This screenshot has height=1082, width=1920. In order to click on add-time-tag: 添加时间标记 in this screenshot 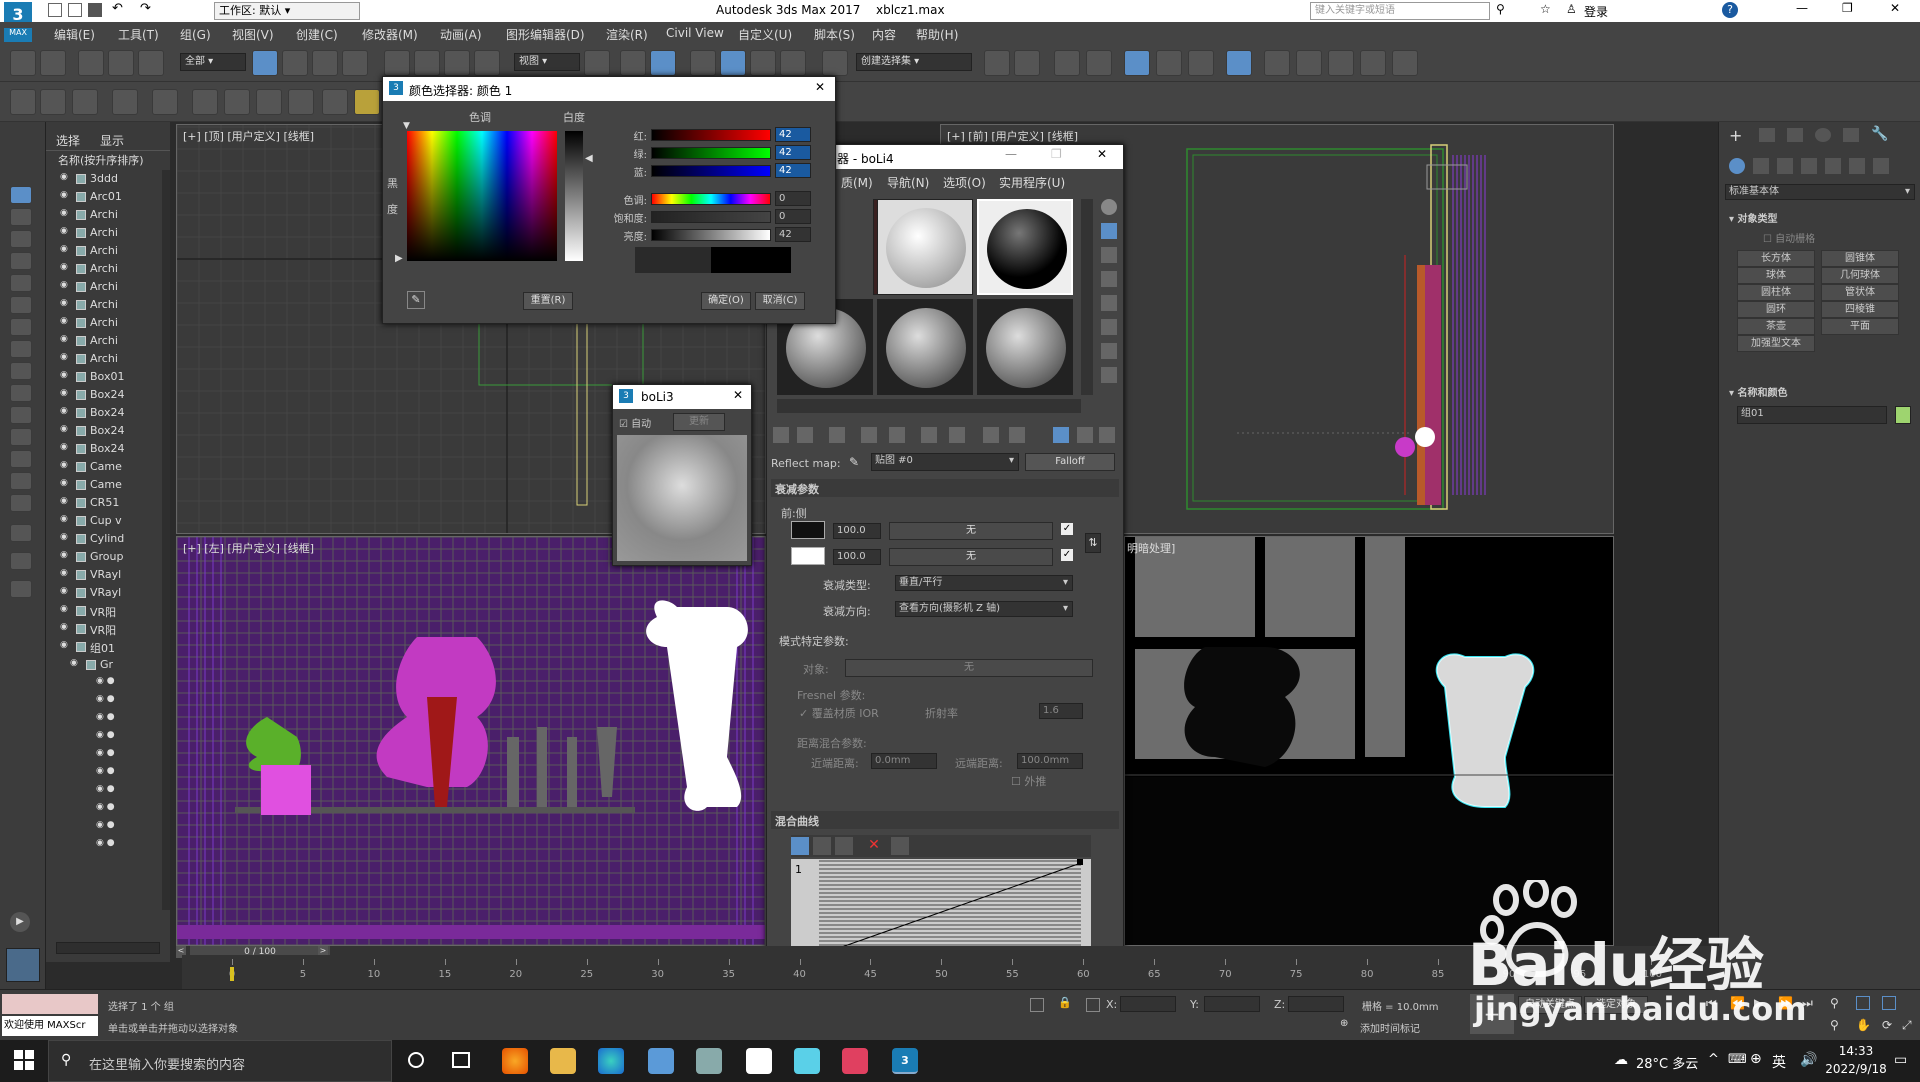, I will do `click(1390, 1027)`.